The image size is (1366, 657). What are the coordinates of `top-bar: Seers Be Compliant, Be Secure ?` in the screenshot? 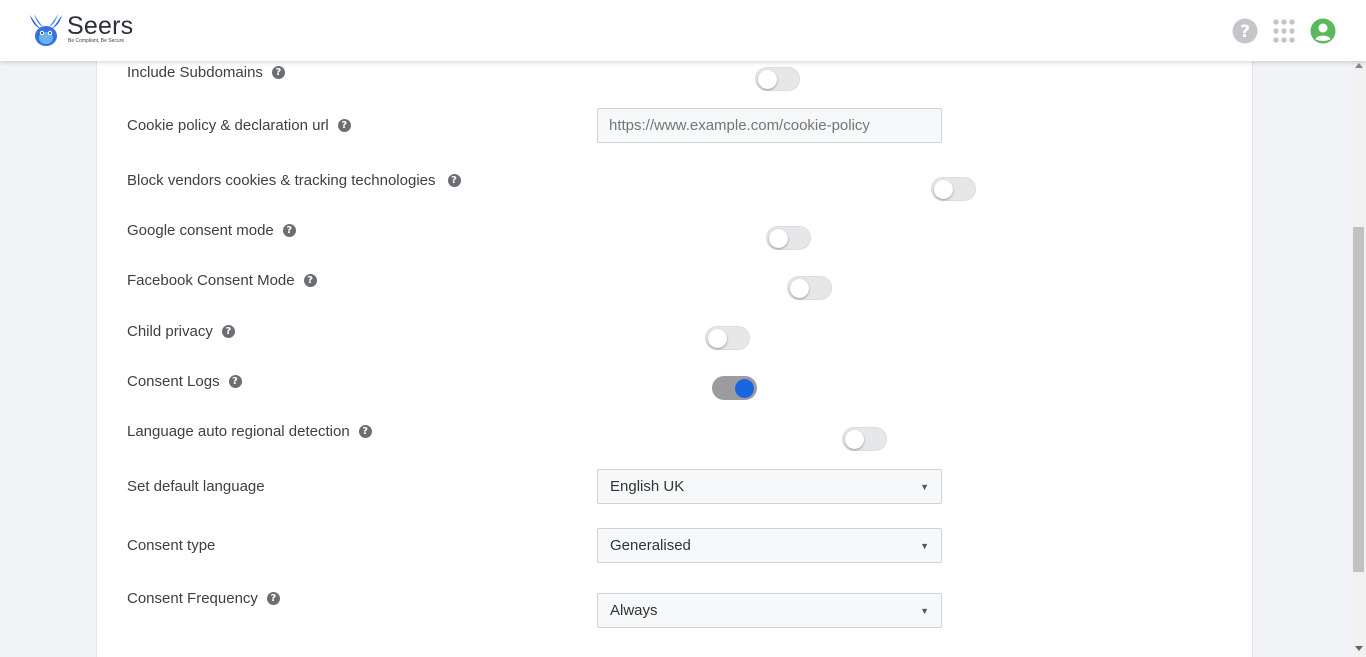 It's located at (683, 30).